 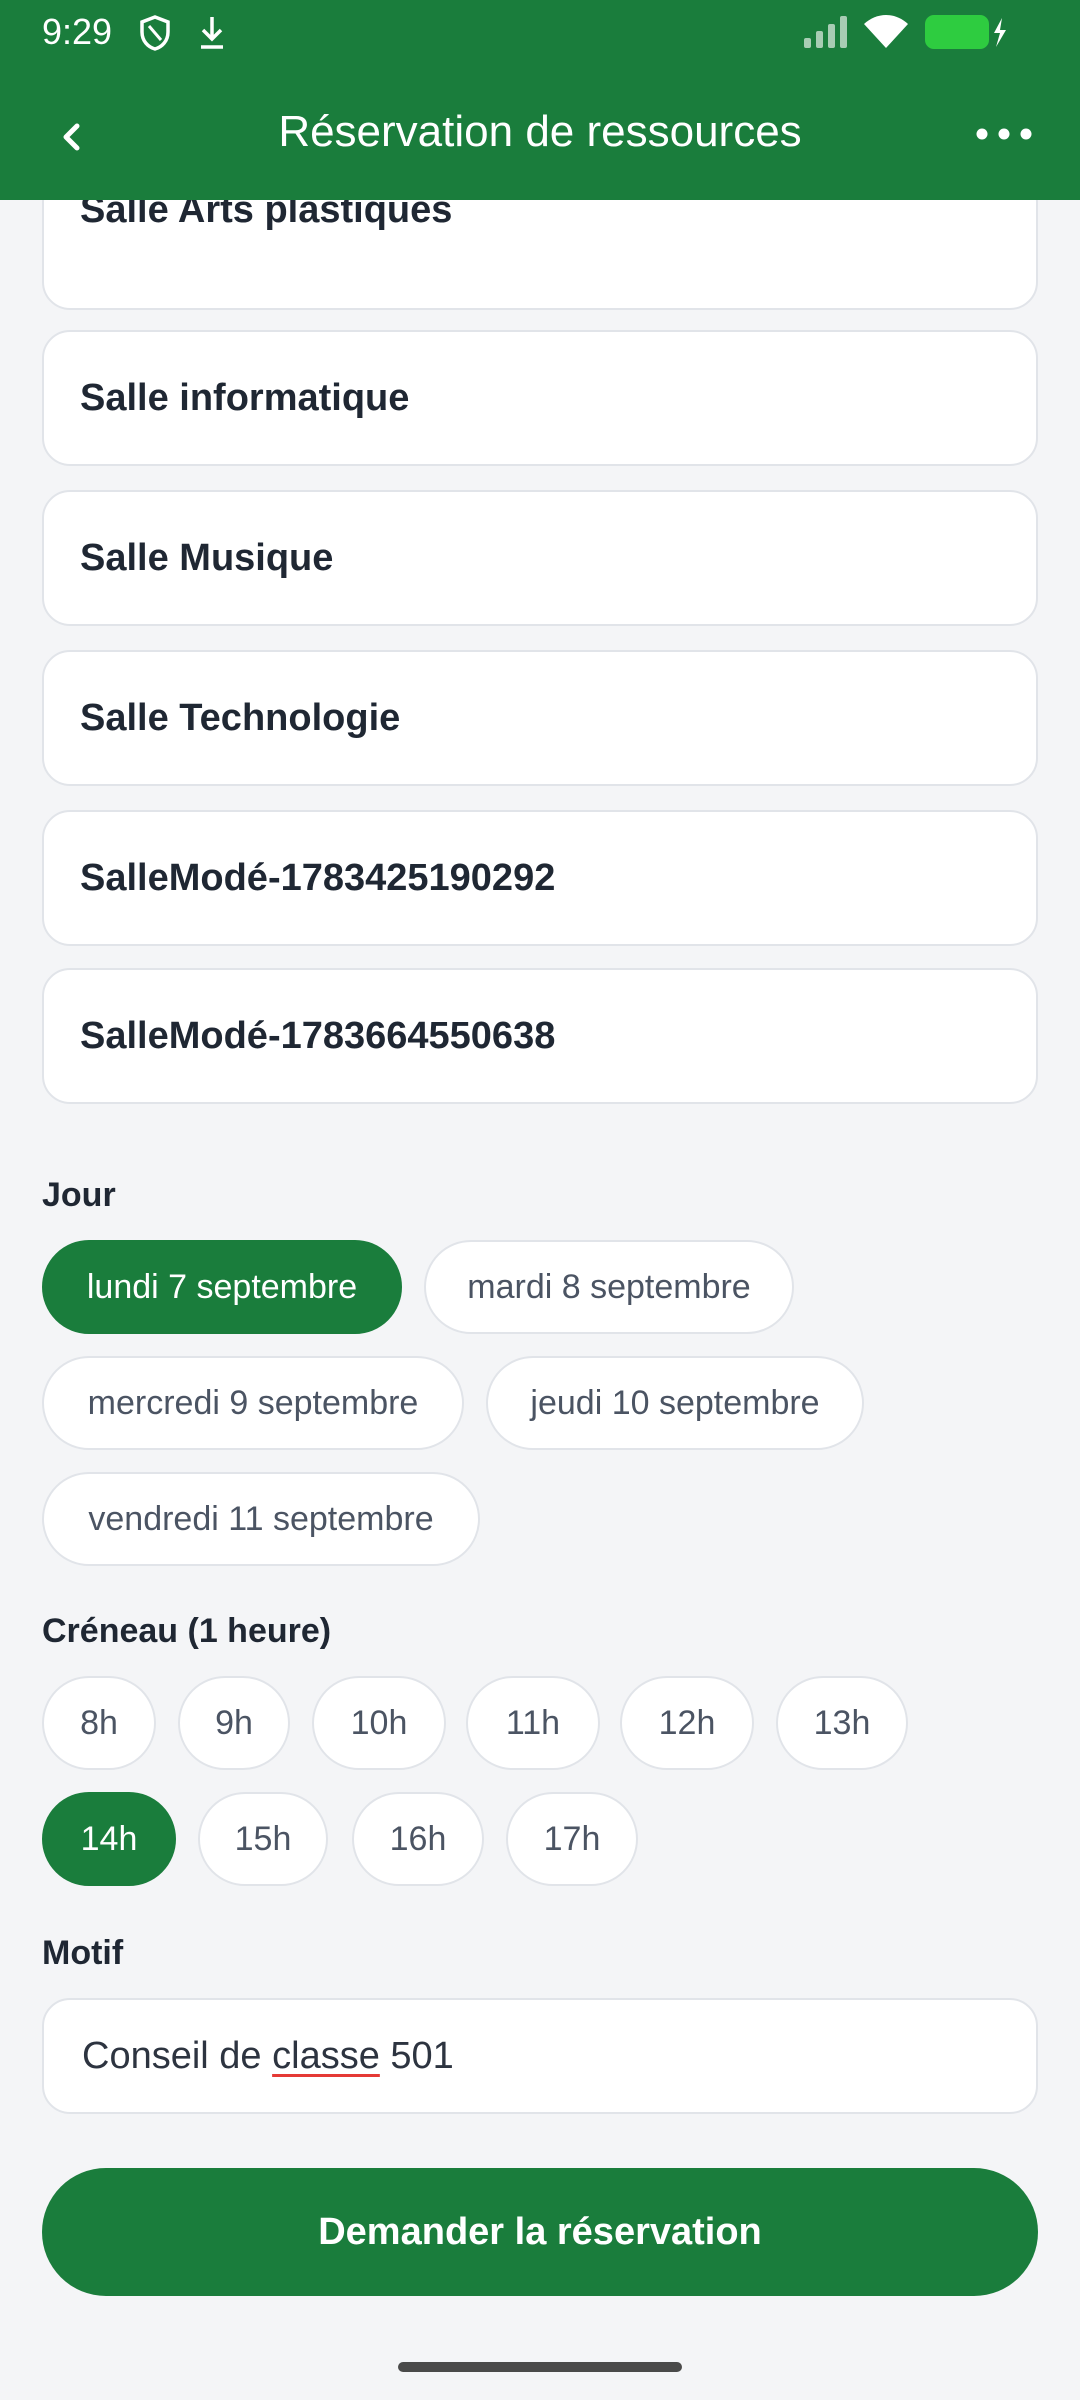 I want to click on title-row: Réservation de ressources, so click(x=540, y=132).